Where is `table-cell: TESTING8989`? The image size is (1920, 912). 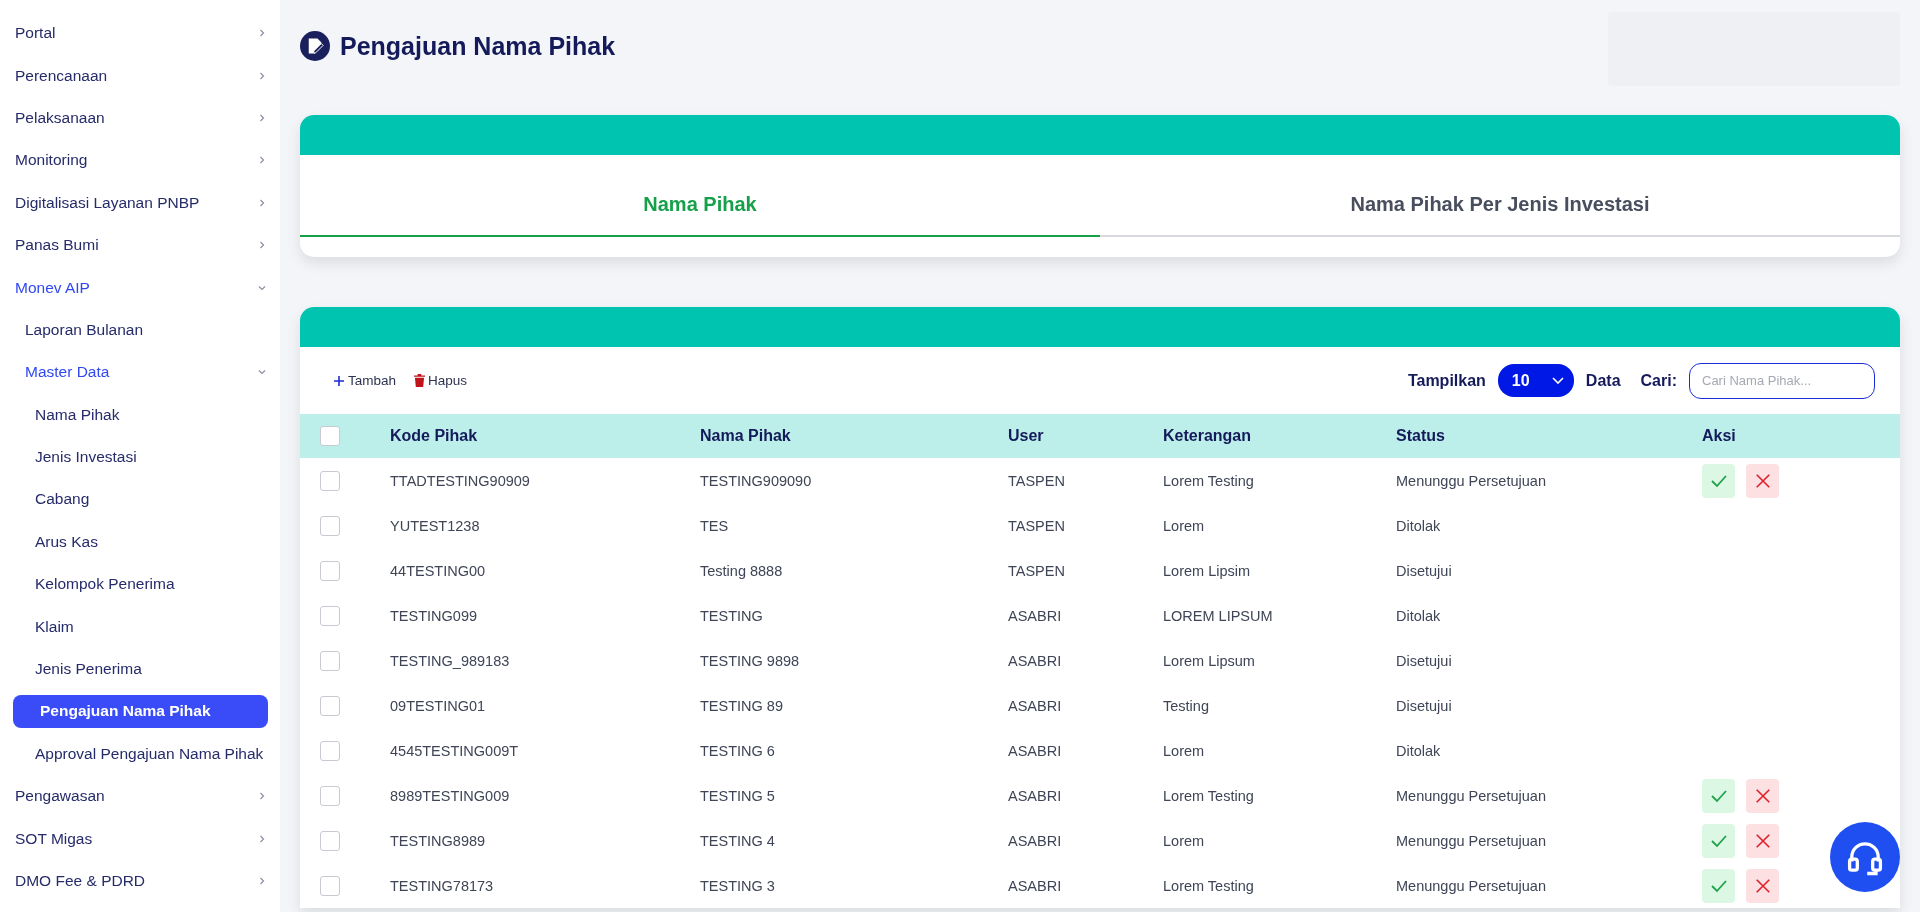
table-cell: TESTING8989 is located at coordinates (438, 840).